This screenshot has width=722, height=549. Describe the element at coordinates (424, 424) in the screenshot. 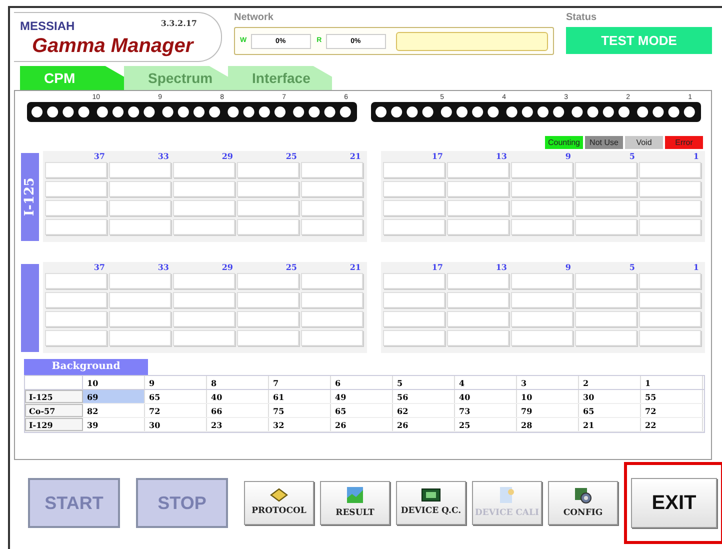

I see `table-cell: 26` at that location.